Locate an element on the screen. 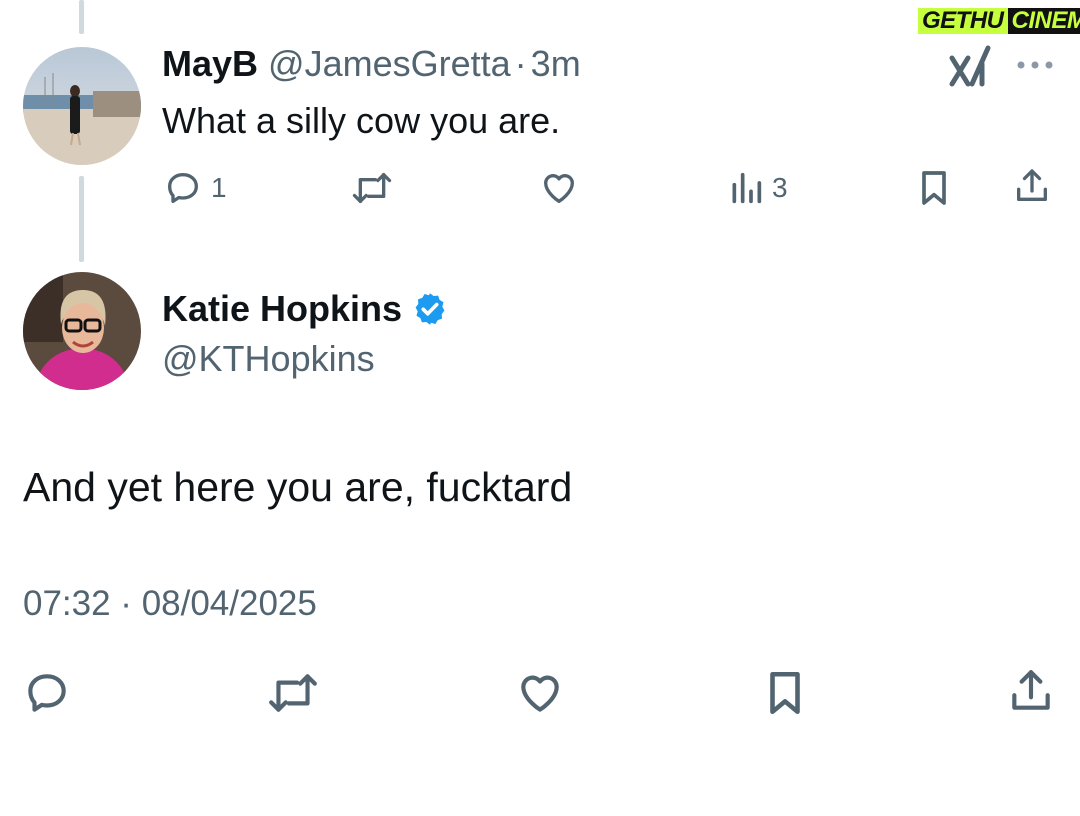 The width and height of the screenshot is (1080, 816). analytics-icon is located at coordinates (747, 188).